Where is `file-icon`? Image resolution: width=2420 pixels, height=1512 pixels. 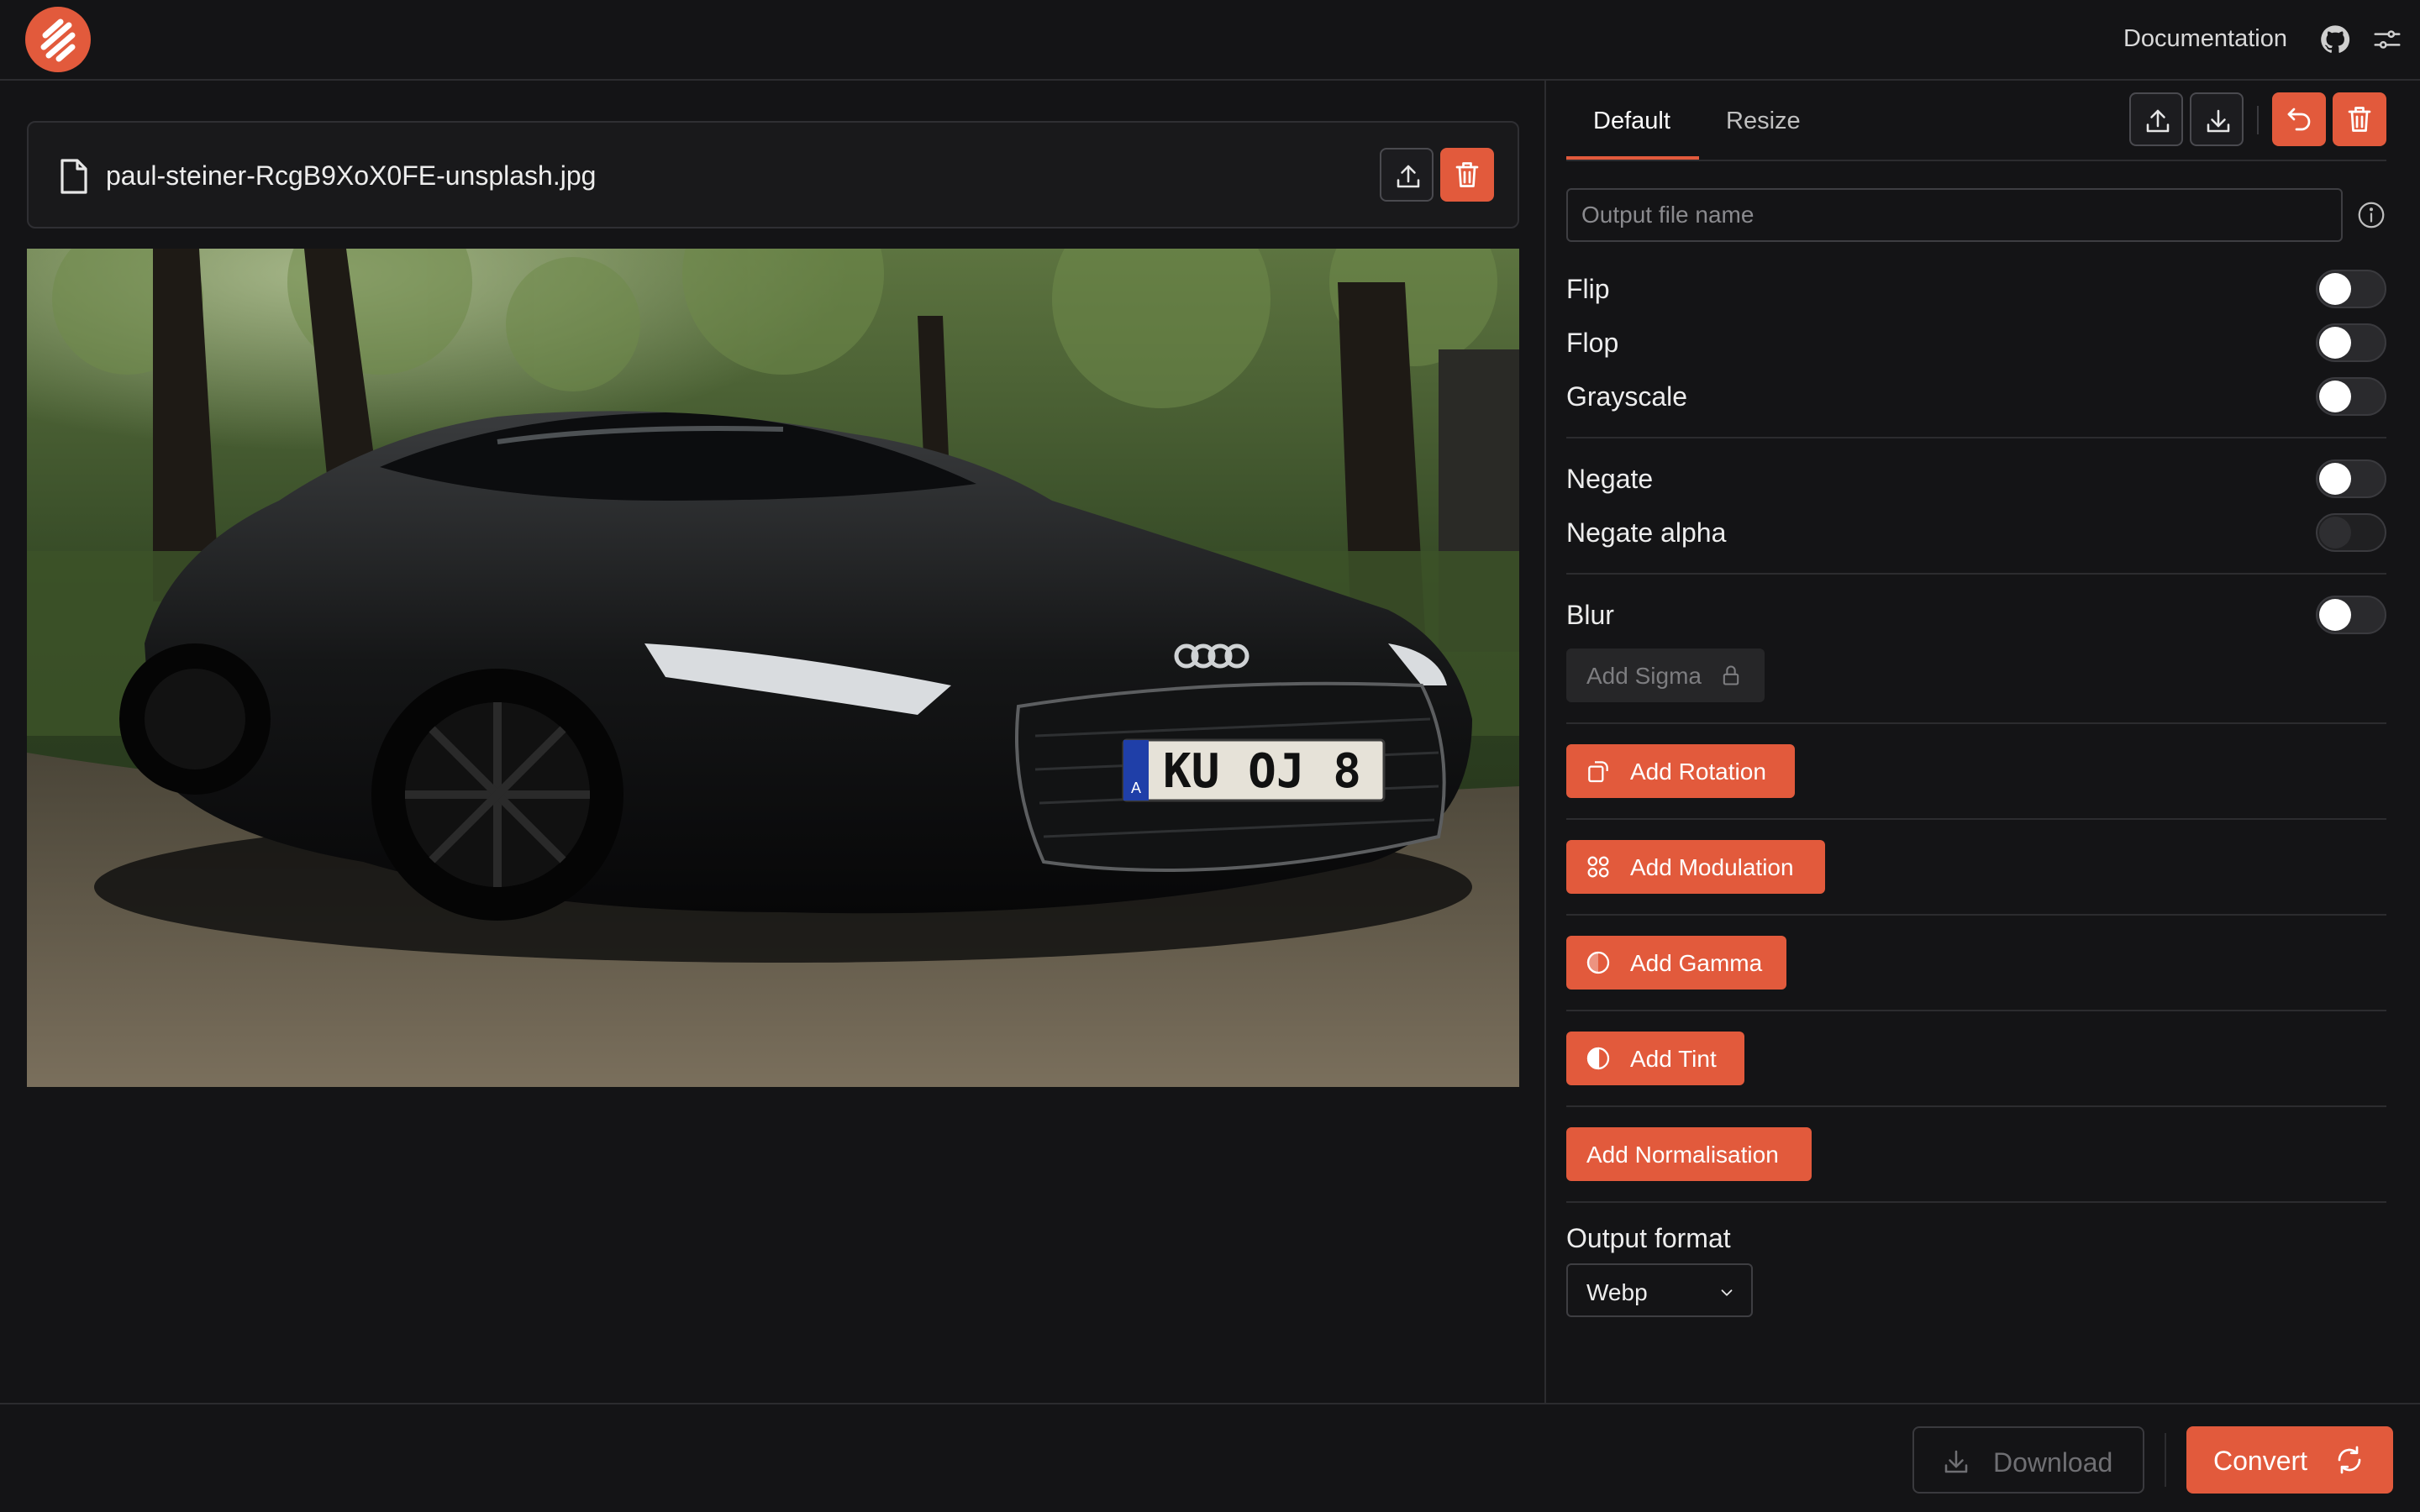 file-icon is located at coordinates (74, 176).